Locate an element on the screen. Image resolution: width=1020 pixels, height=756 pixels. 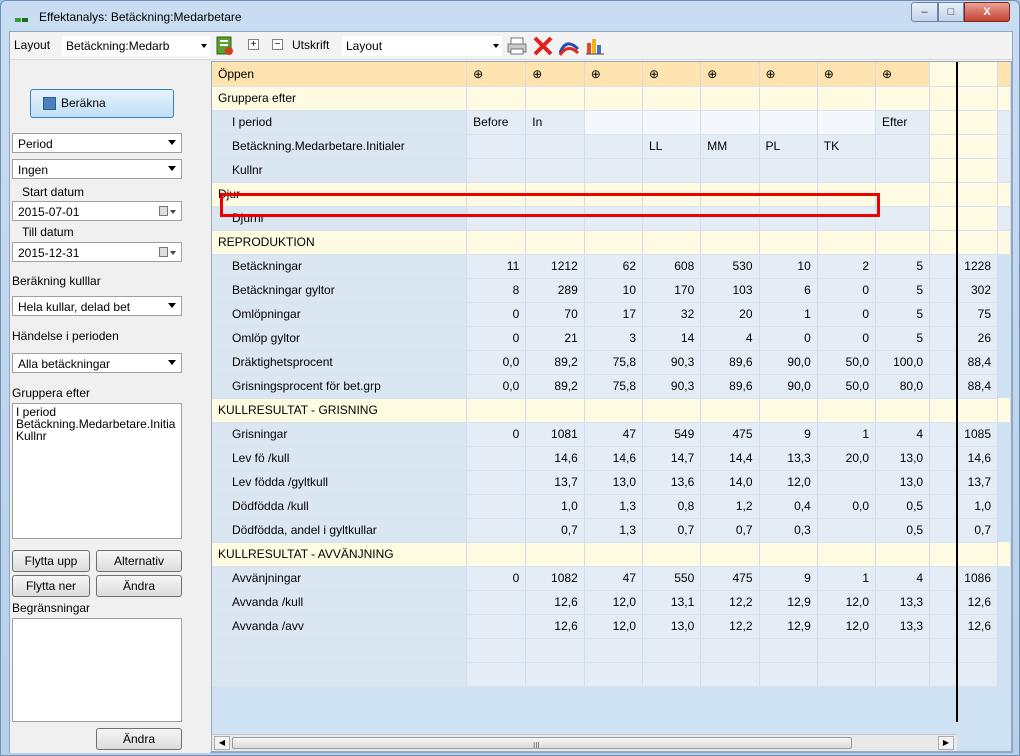
table-row: Öppen ⊕ ⊕ ⊕ ⊕ ⊕ ⊕ ⊕ ⊕ is located at coordinates (611, 74).